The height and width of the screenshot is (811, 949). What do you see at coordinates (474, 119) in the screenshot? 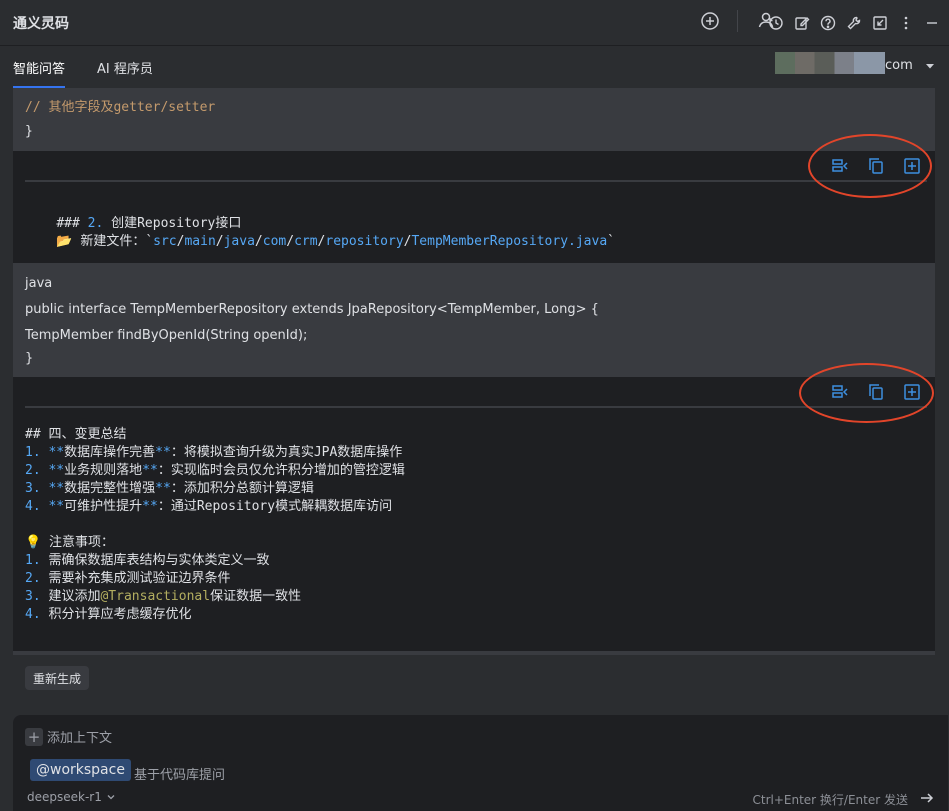
I see `code-block: // 其他字段及getter/setter }` at bounding box center [474, 119].